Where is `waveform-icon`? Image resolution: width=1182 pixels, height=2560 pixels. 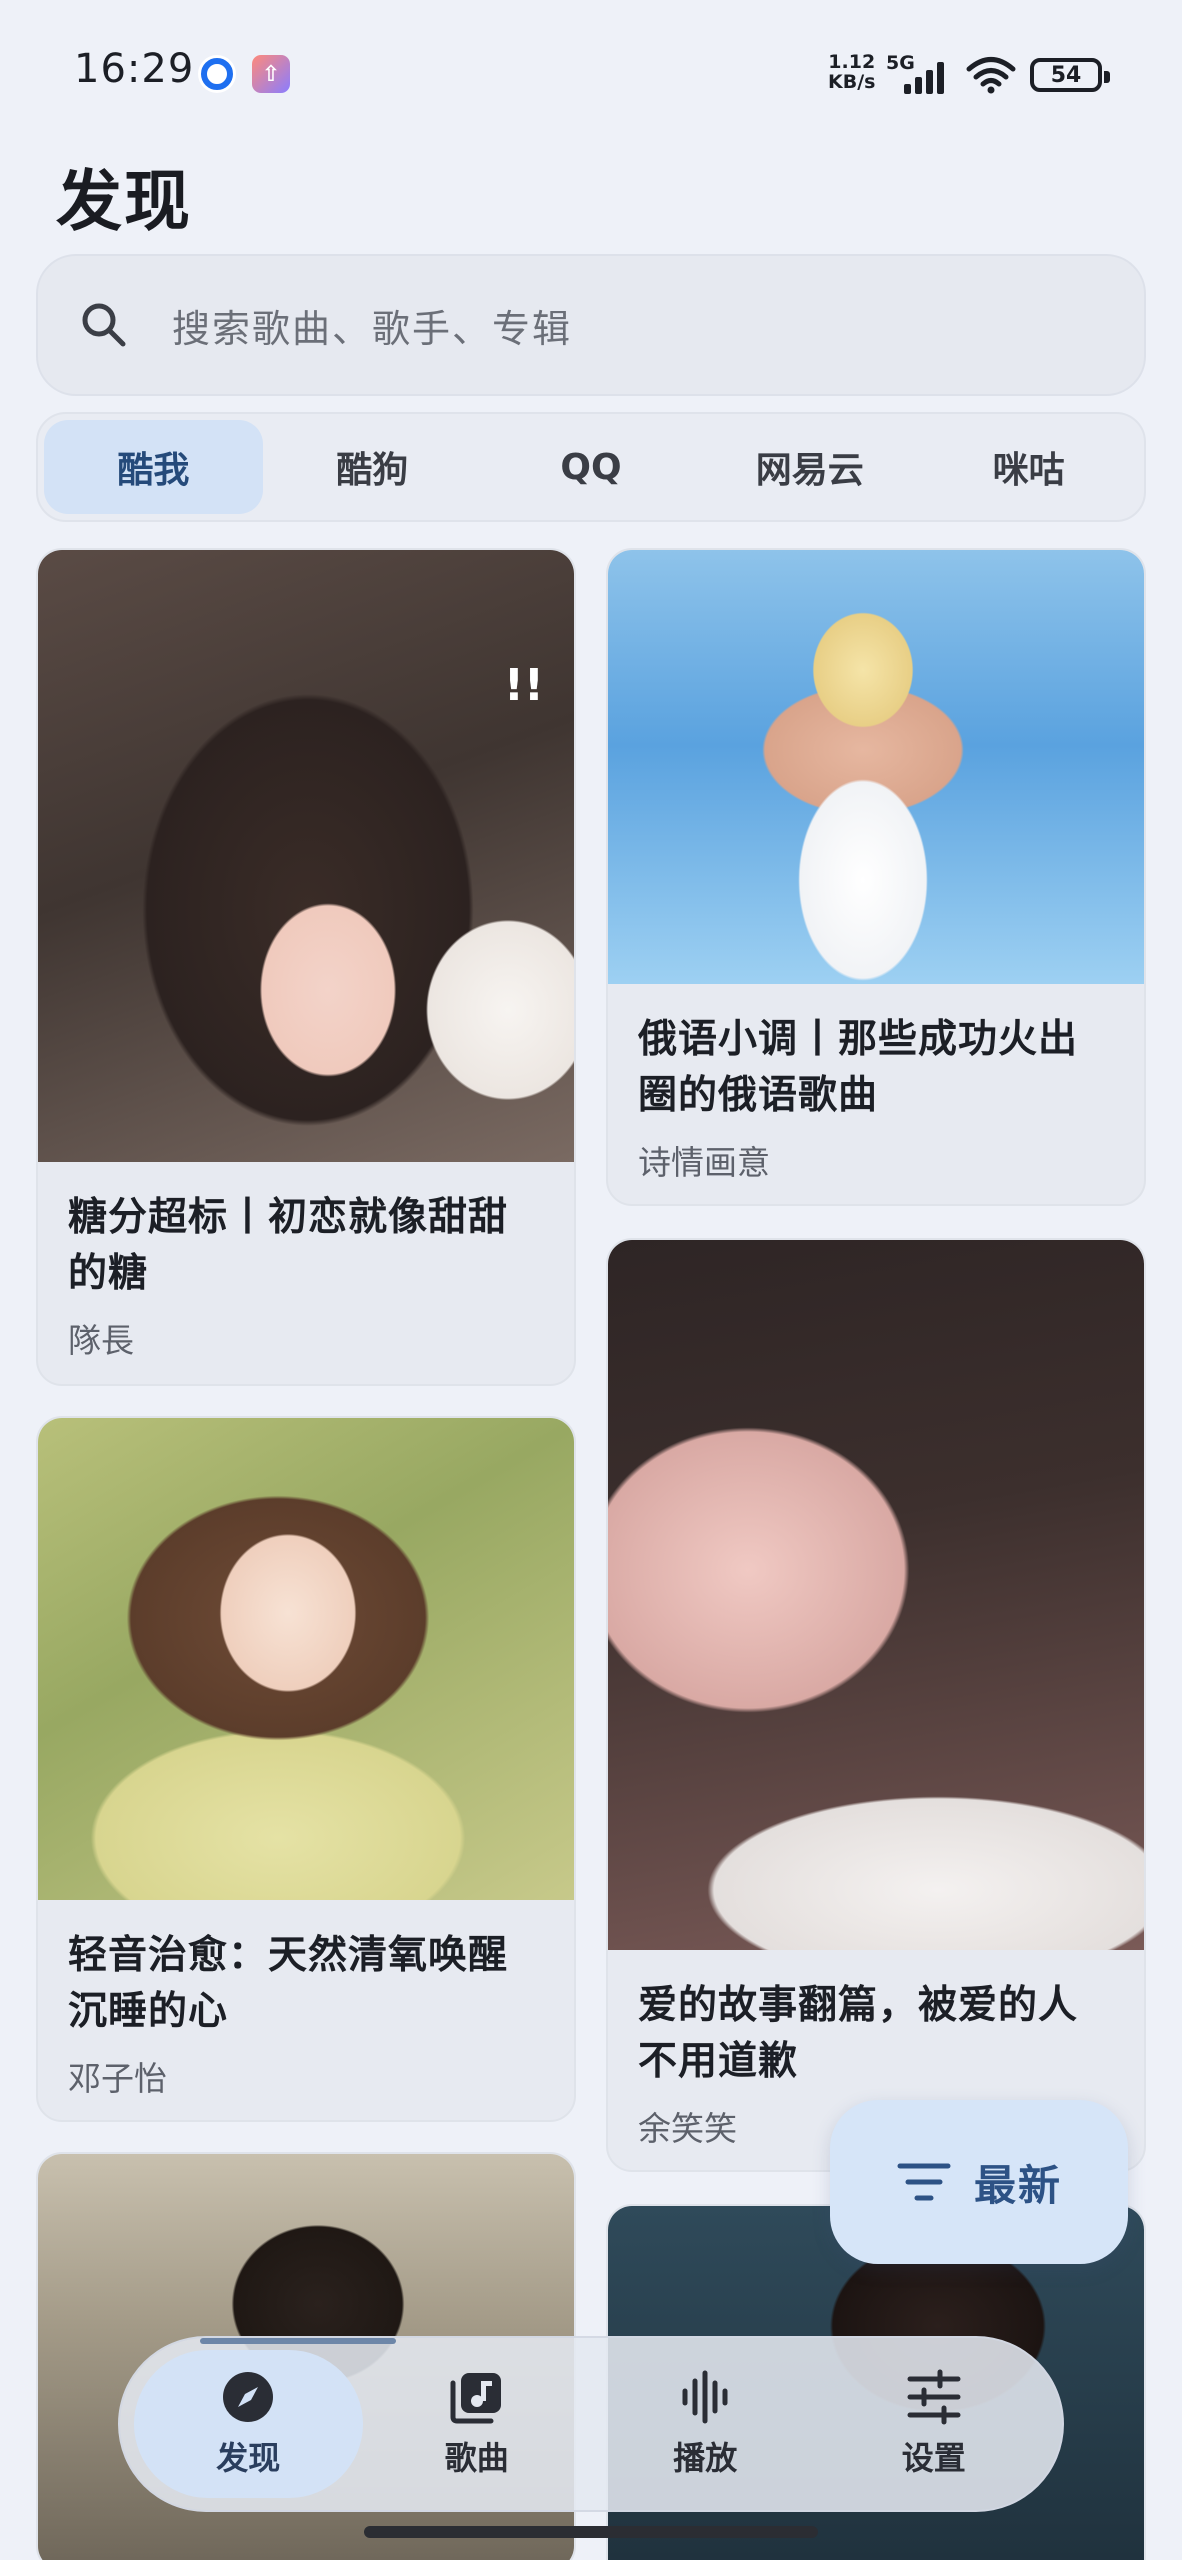 waveform-icon is located at coordinates (705, 2397).